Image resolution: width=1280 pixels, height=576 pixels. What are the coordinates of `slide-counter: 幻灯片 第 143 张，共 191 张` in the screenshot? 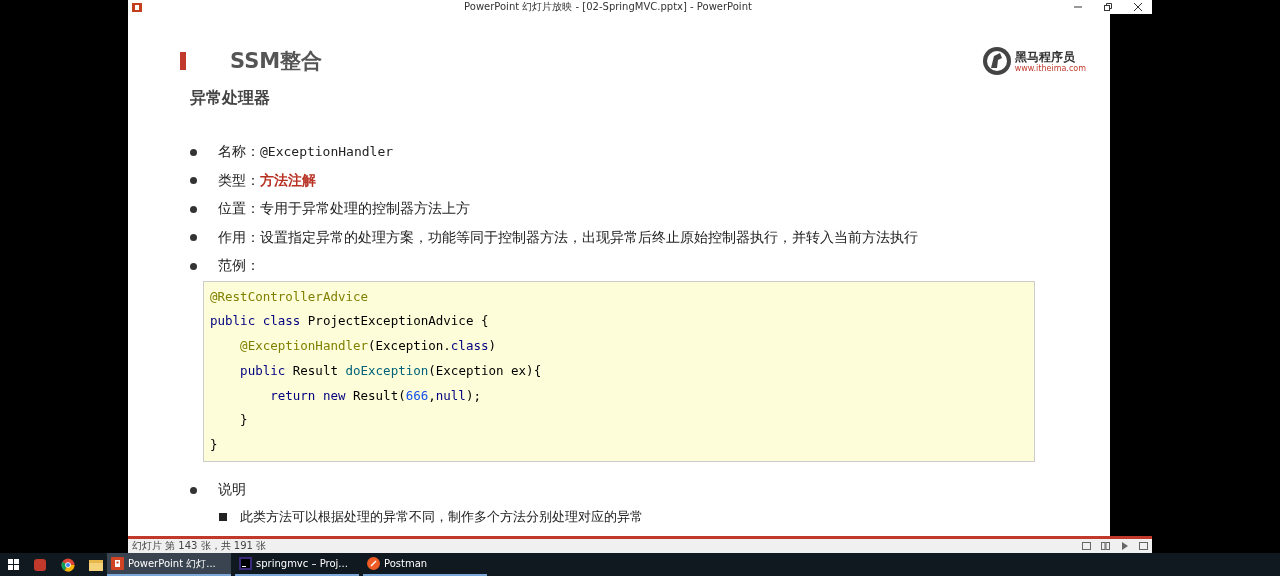 It's located at (199, 546).